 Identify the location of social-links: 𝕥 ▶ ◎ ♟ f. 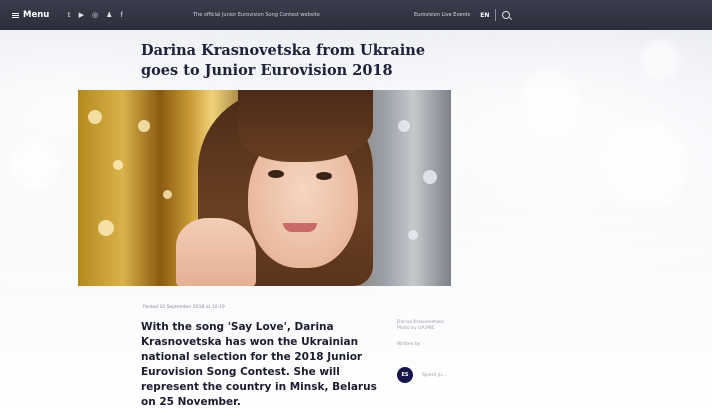
(95, 15).